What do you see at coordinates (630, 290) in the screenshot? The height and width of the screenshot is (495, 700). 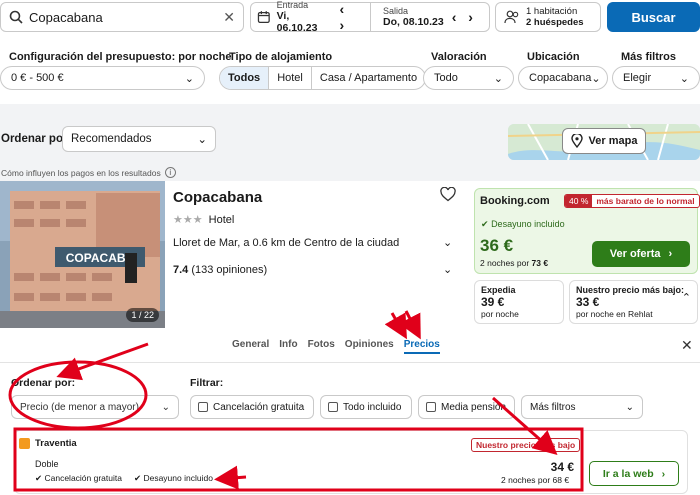 I see `alt-deal-name: Nuestro precio más bajo:` at bounding box center [630, 290].